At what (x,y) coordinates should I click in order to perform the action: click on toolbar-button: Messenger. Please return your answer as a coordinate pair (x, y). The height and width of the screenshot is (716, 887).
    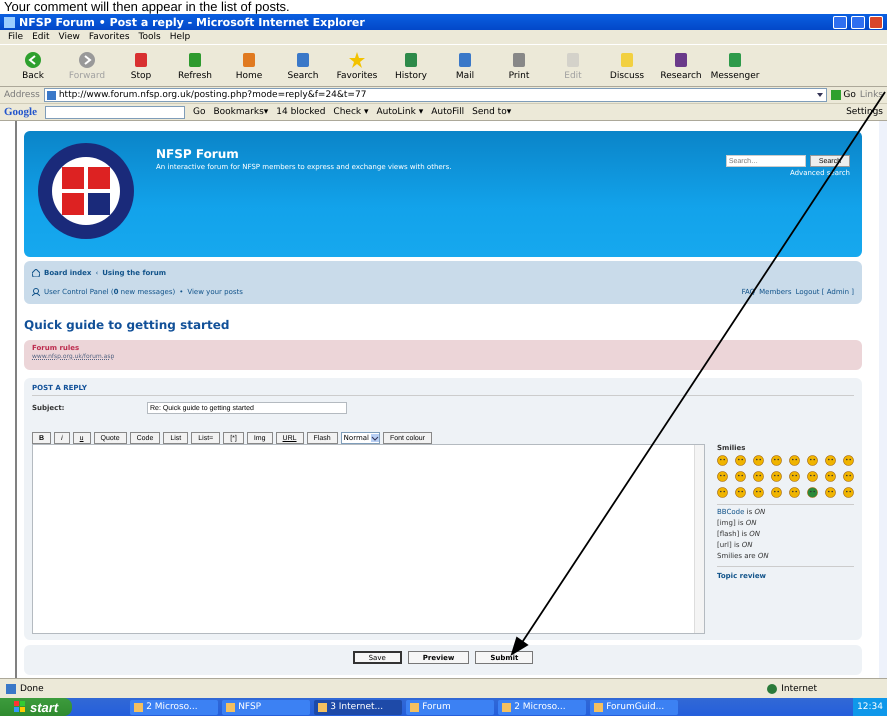
    Looking at the image, I should click on (735, 65).